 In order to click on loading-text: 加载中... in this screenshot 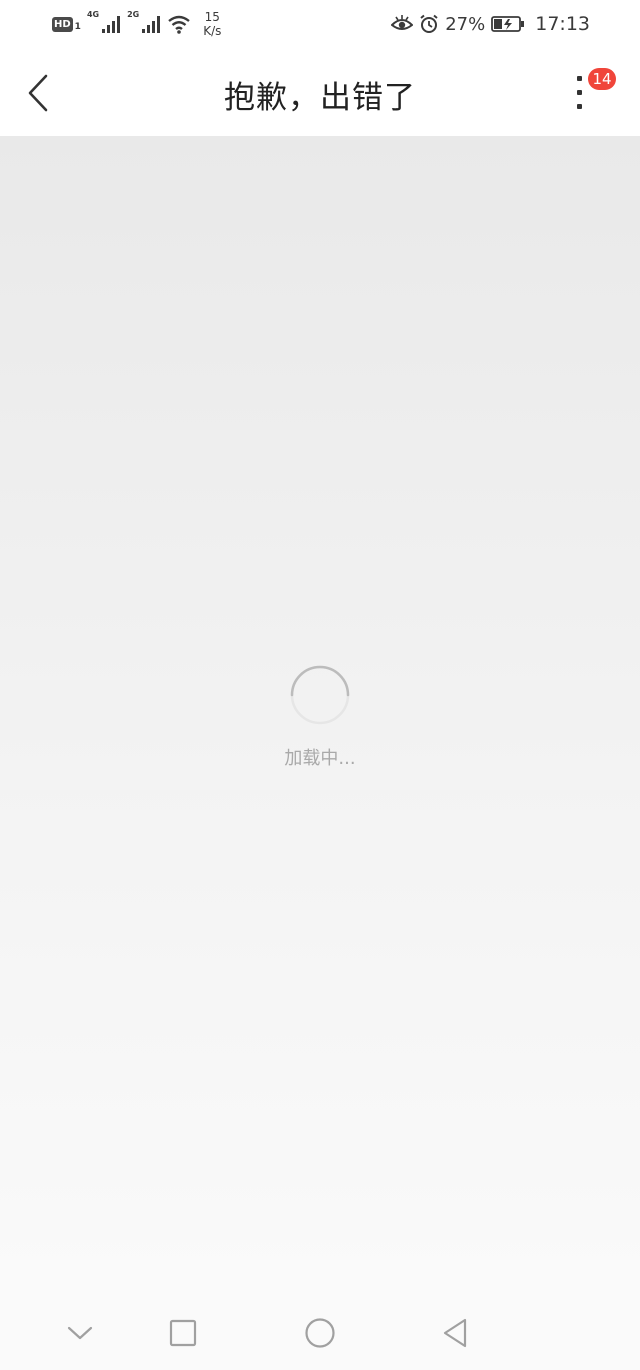, I will do `click(320, 758)`.